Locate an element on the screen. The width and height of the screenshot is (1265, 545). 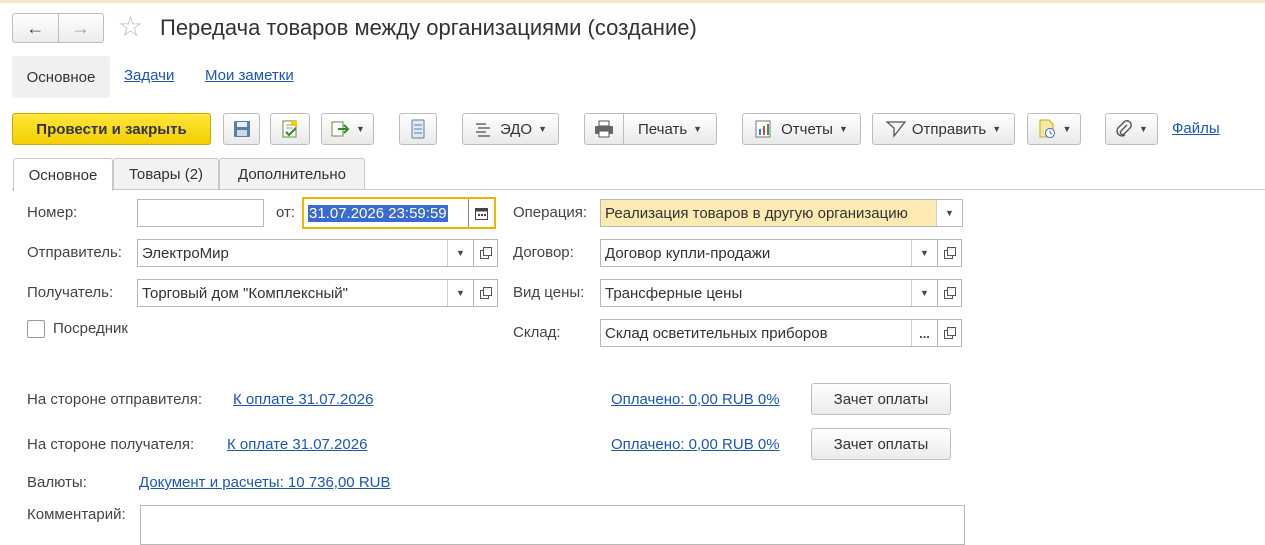
open-warehouse-button is located at coordinates (950, 333).